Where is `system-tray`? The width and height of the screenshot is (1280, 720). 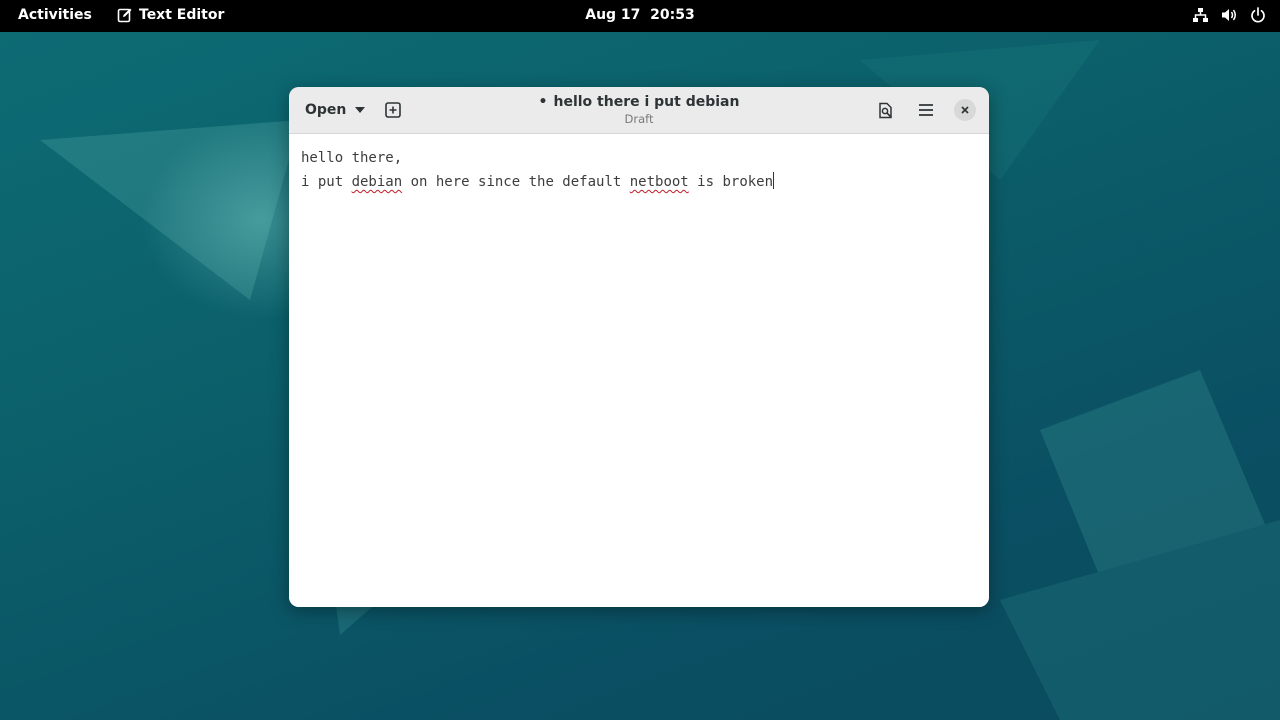 system-tray is located at coordinates (1229, 15).